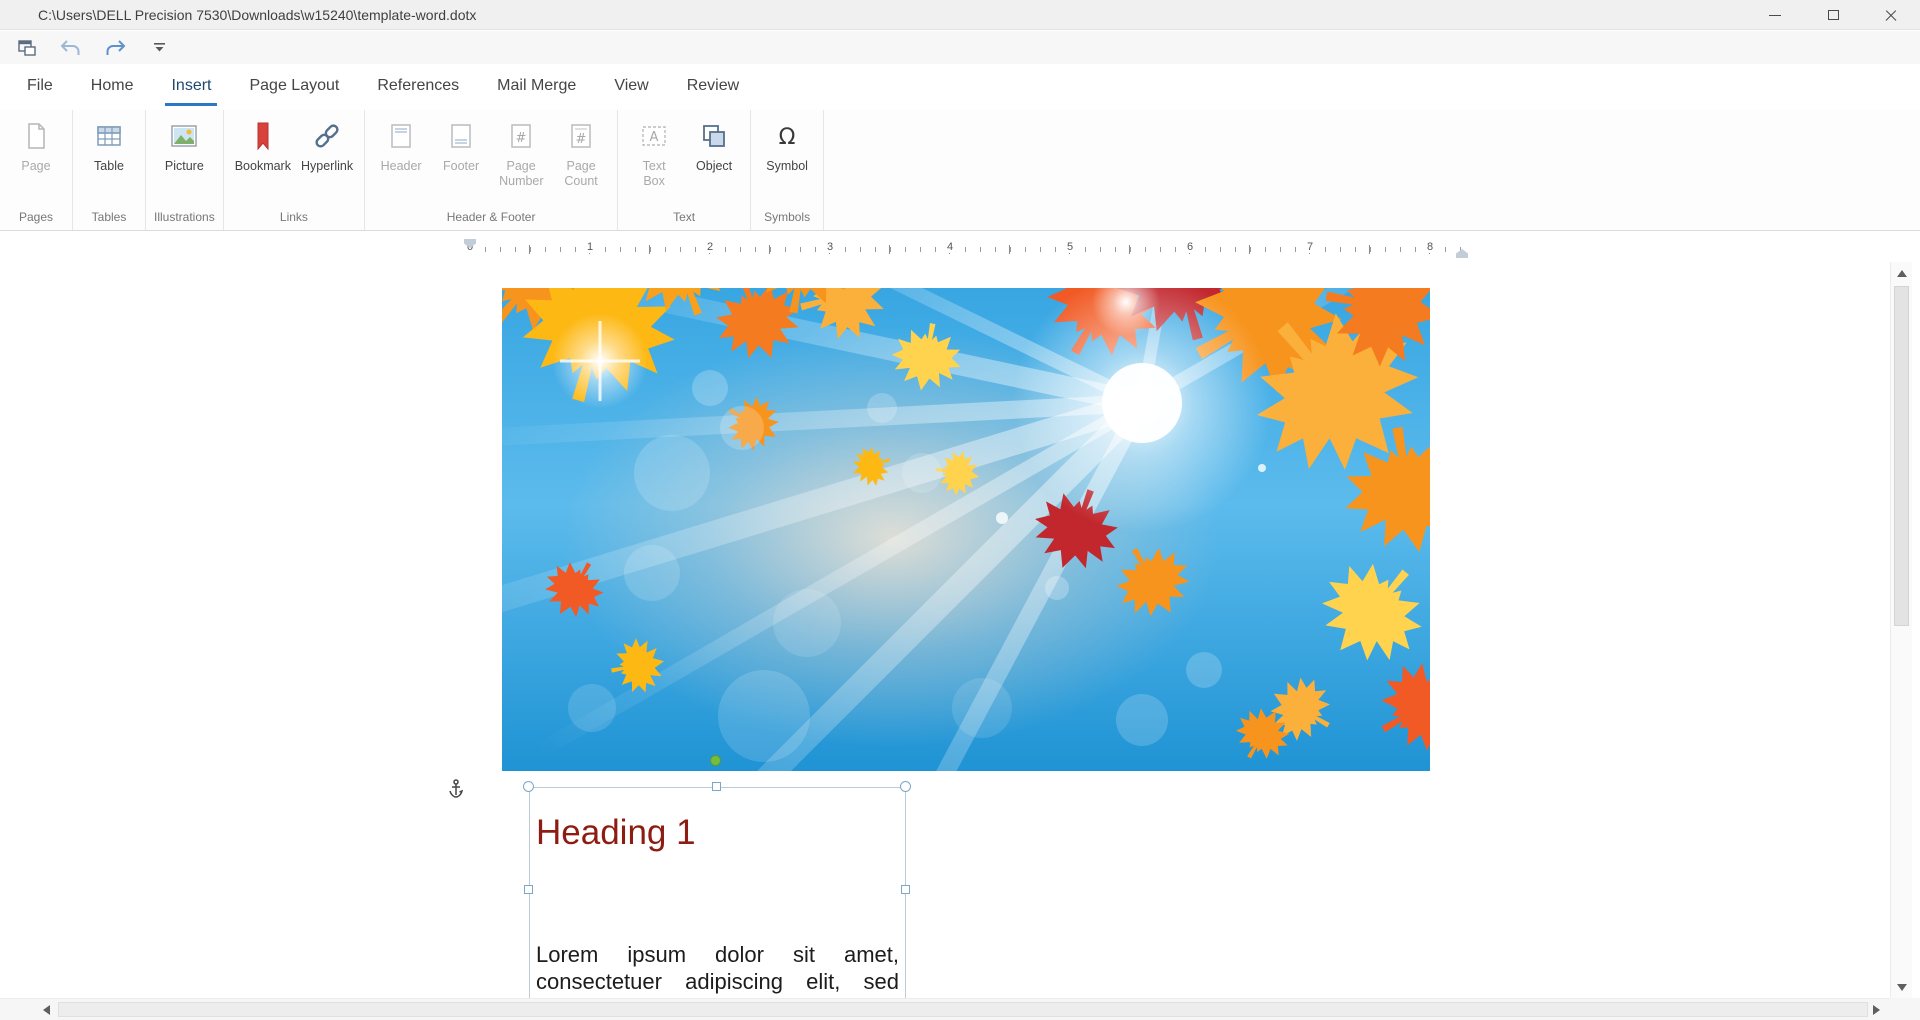 The height and width of the screenshot is (1020, 1920). I want to click on vertical-scroll-thumb, so click(1901, 456).